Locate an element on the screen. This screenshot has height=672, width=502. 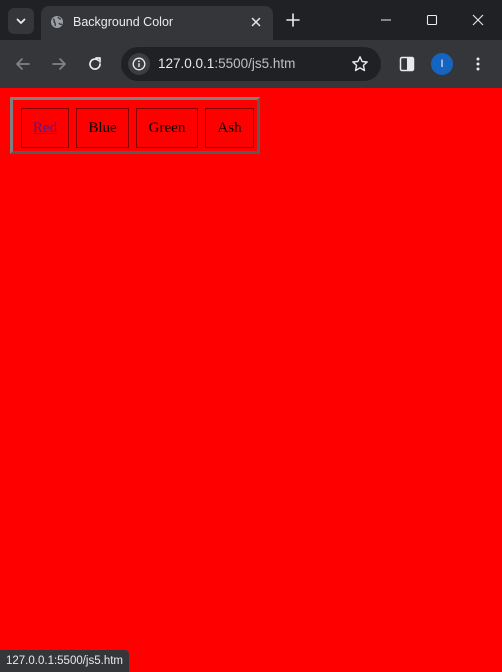
color-button-red: Red is located at coordinates (45, 128).